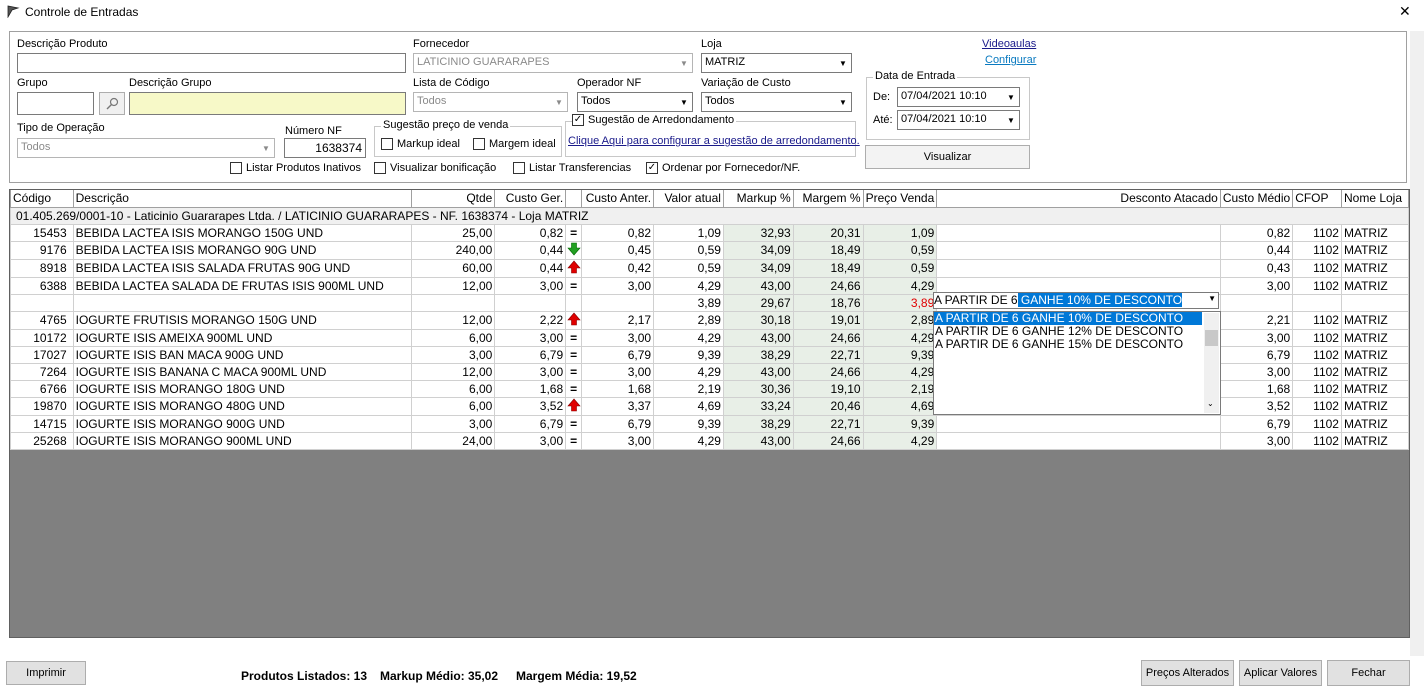 Image resolution: width=1424 pixels, height=693 pixels. What do you see at coordinates (1256, 199) in the screenshot?
I see `column-header: Custo Médio` at bounding box center [1256, 199].